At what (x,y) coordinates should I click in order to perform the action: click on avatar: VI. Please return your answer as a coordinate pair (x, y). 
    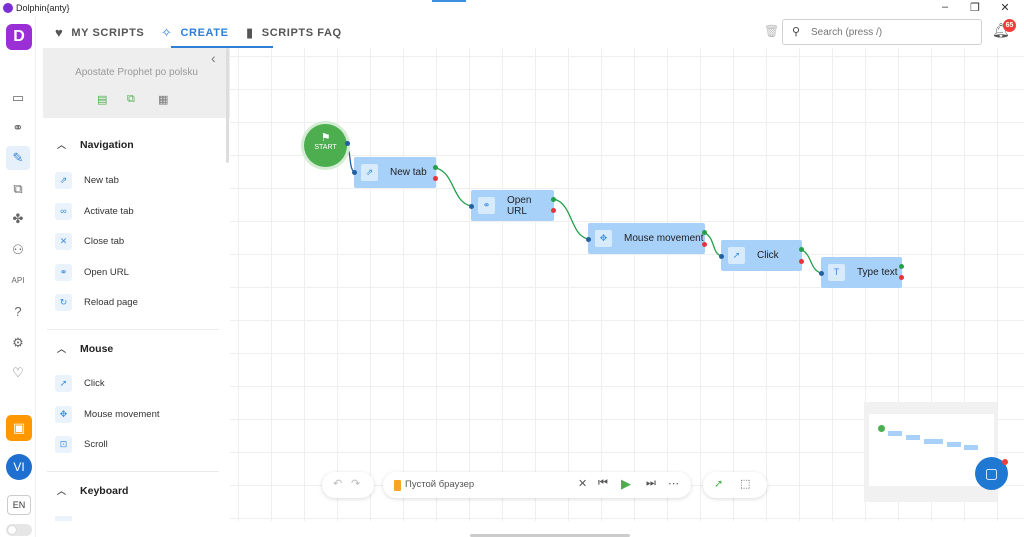
    Looking at the image, I should click on (19, 467).